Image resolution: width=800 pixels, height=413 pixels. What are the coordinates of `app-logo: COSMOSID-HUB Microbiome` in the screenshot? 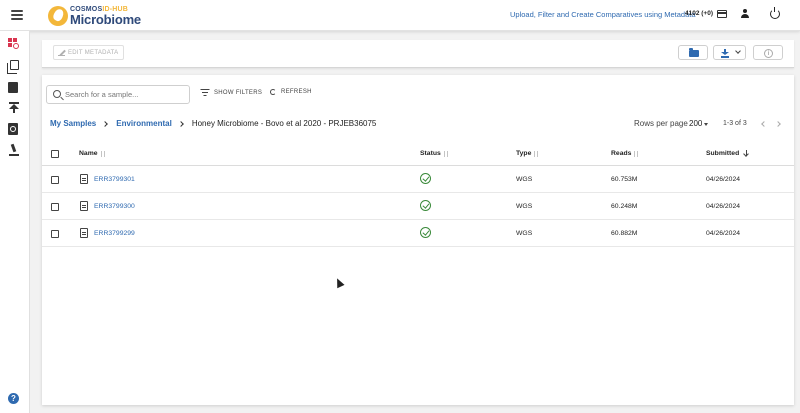 It's located at (94, 16).